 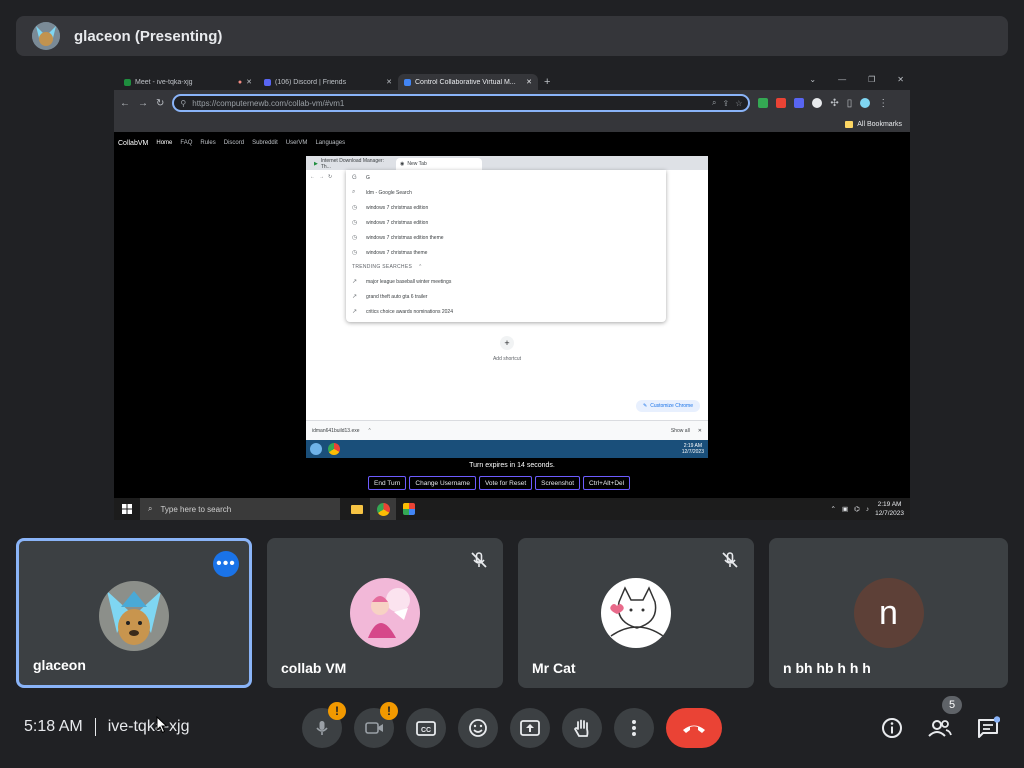 What do you see at coordinates (506, 281) in the screenshot?
I see `trending-item: ↗ major league baseball winter meetings` at bounding box center [506, 281].